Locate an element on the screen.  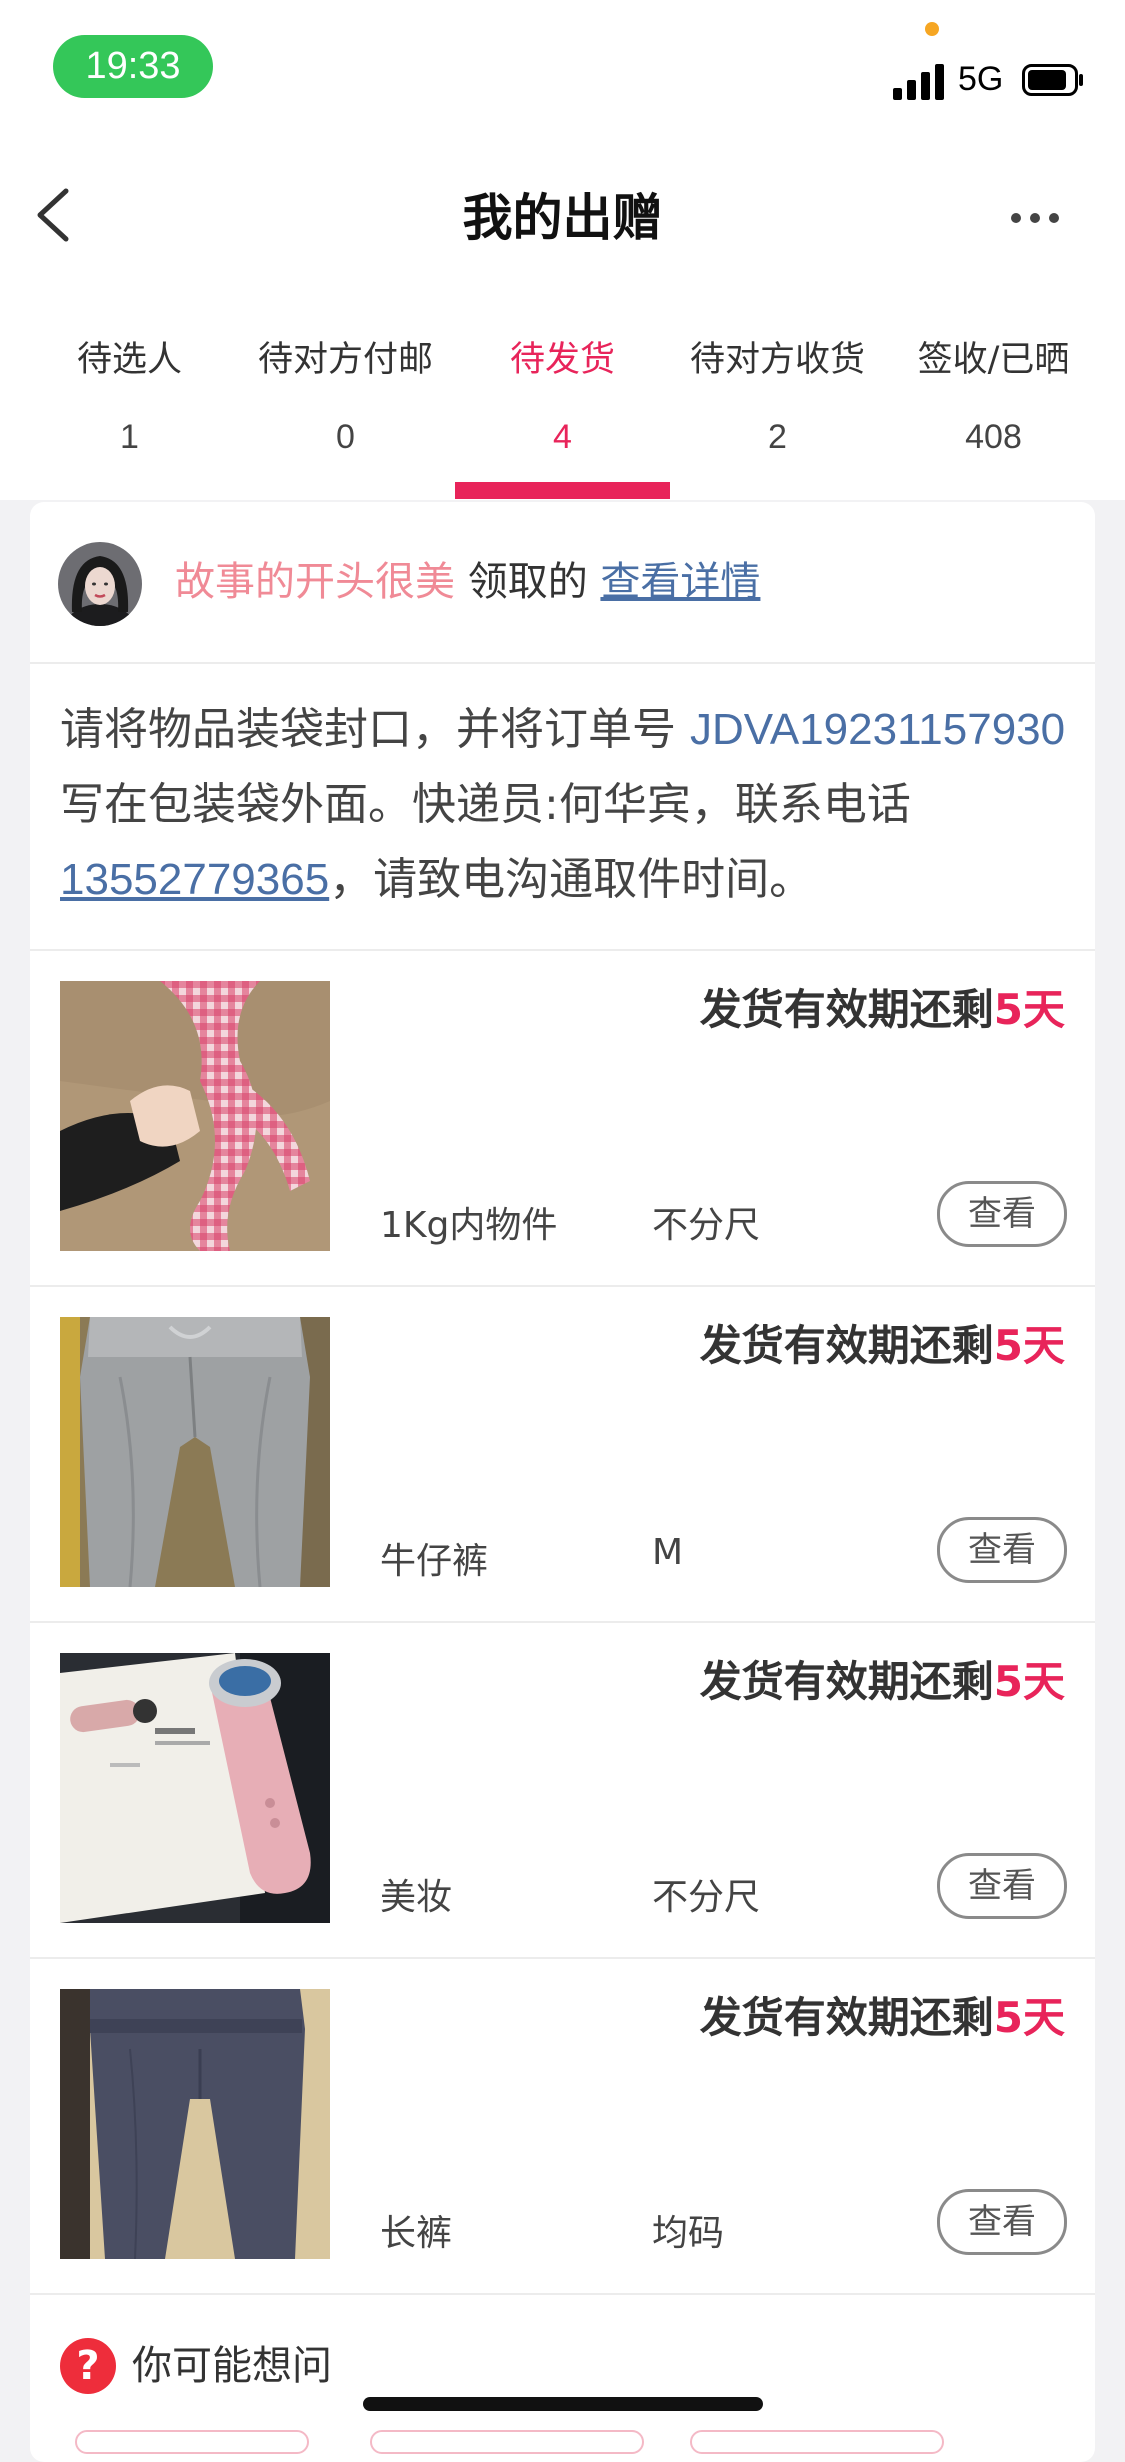
item-size: M is located at coordinates (668, 1552).